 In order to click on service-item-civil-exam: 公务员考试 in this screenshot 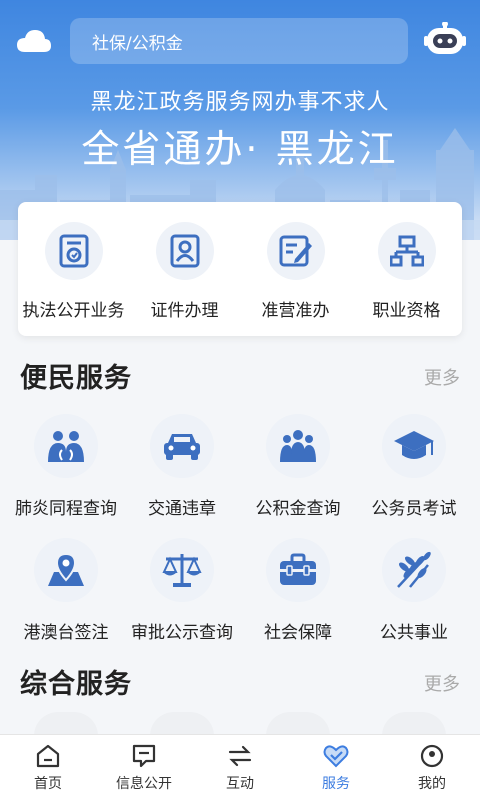, I will do `click(414, 466)`.